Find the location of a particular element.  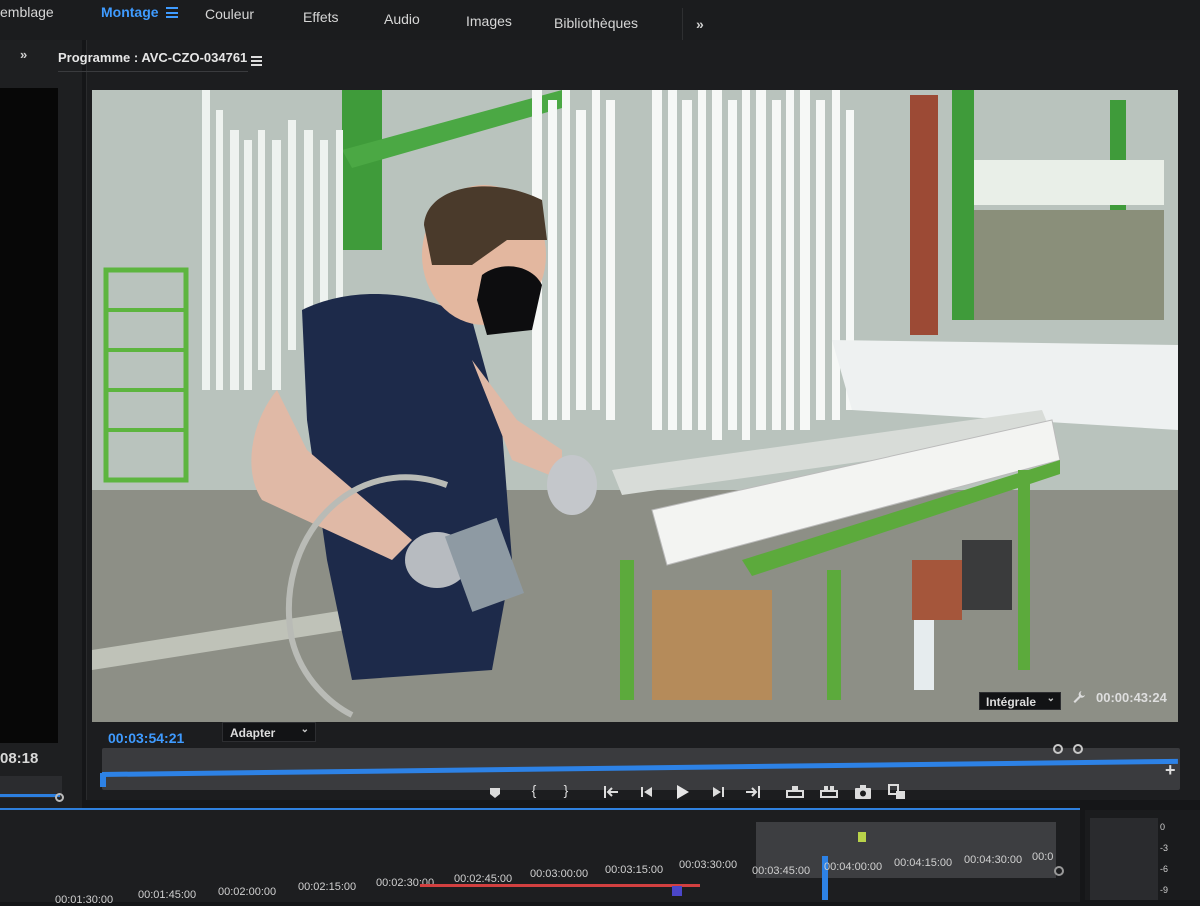

marker-icon is located at coordinates (495, 792).